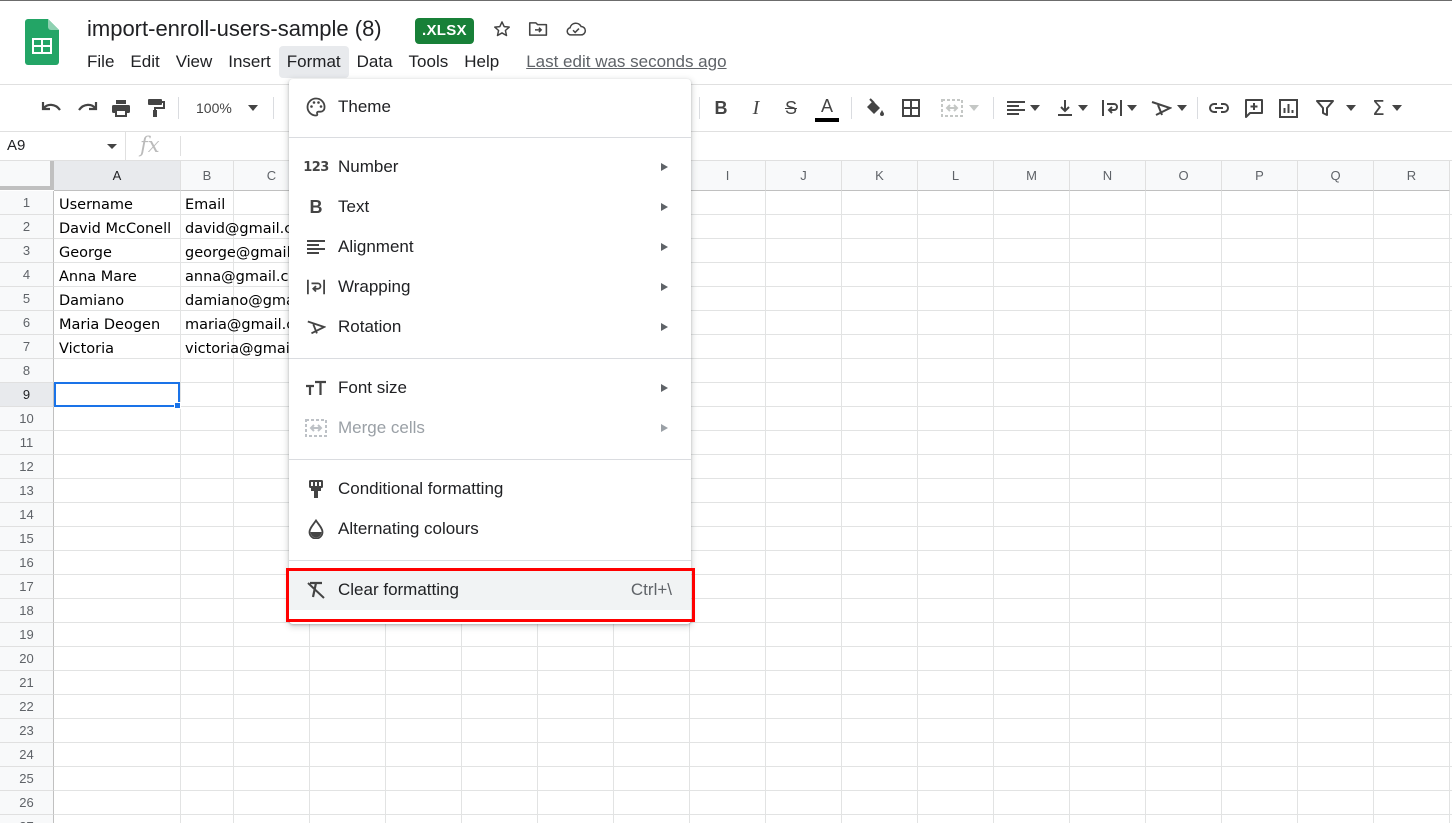 The image size is (1452, 823). What do you see at coordinates (117, 253) in the screenshot?
I see `cell-a3: George` at bounding box center [117, 253].